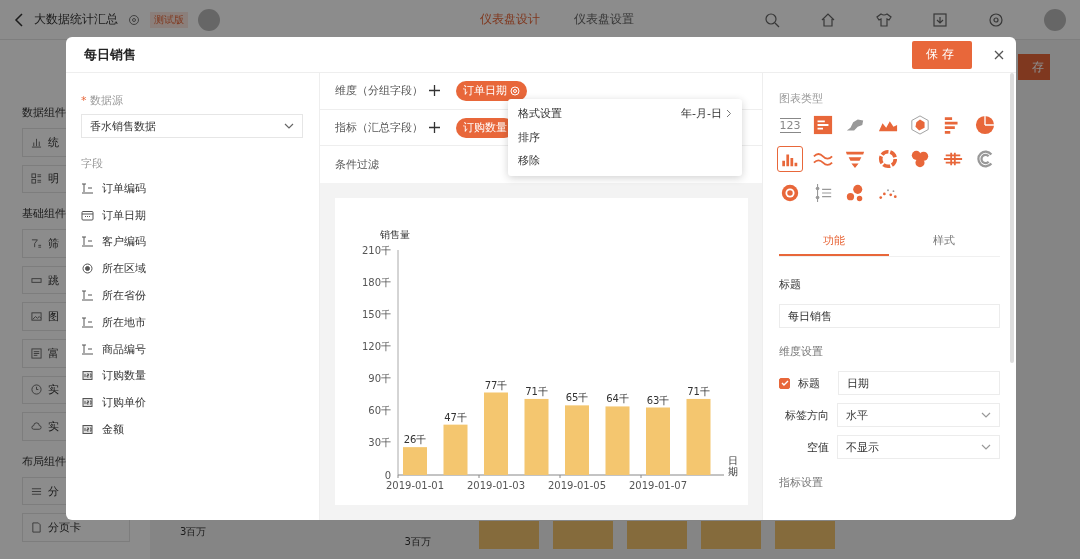 The height and width of the screenshot is (559, 1080). What do you see at coordinates (376, 250) in the screenshot?
I see `y-tick-label: 210千` at bounding box center [376, 250].